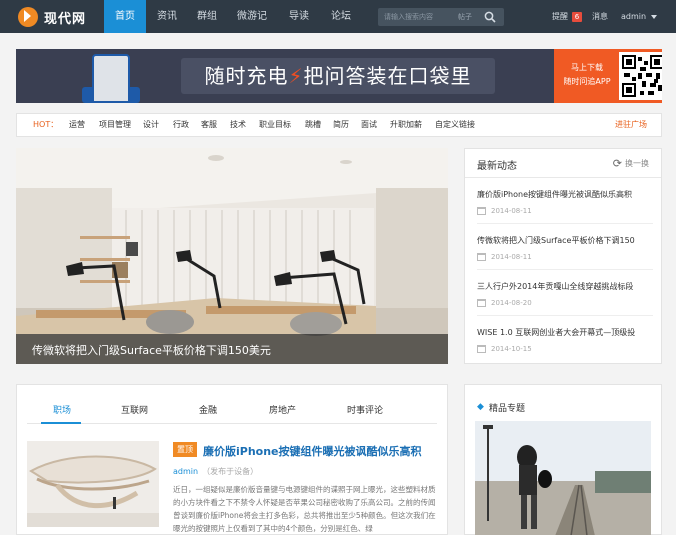  What do you see at coordinates (600, 16) in the screenshot?
I see `messages-link: 消息` at bounding box center [600, 16].